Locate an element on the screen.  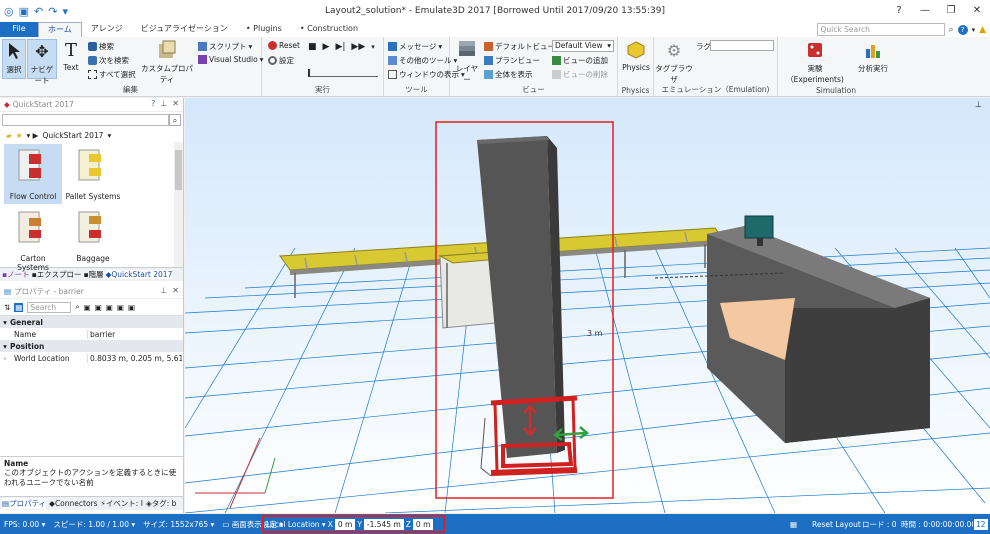
step-icon: ▶| is located at coordinates (340, 47).